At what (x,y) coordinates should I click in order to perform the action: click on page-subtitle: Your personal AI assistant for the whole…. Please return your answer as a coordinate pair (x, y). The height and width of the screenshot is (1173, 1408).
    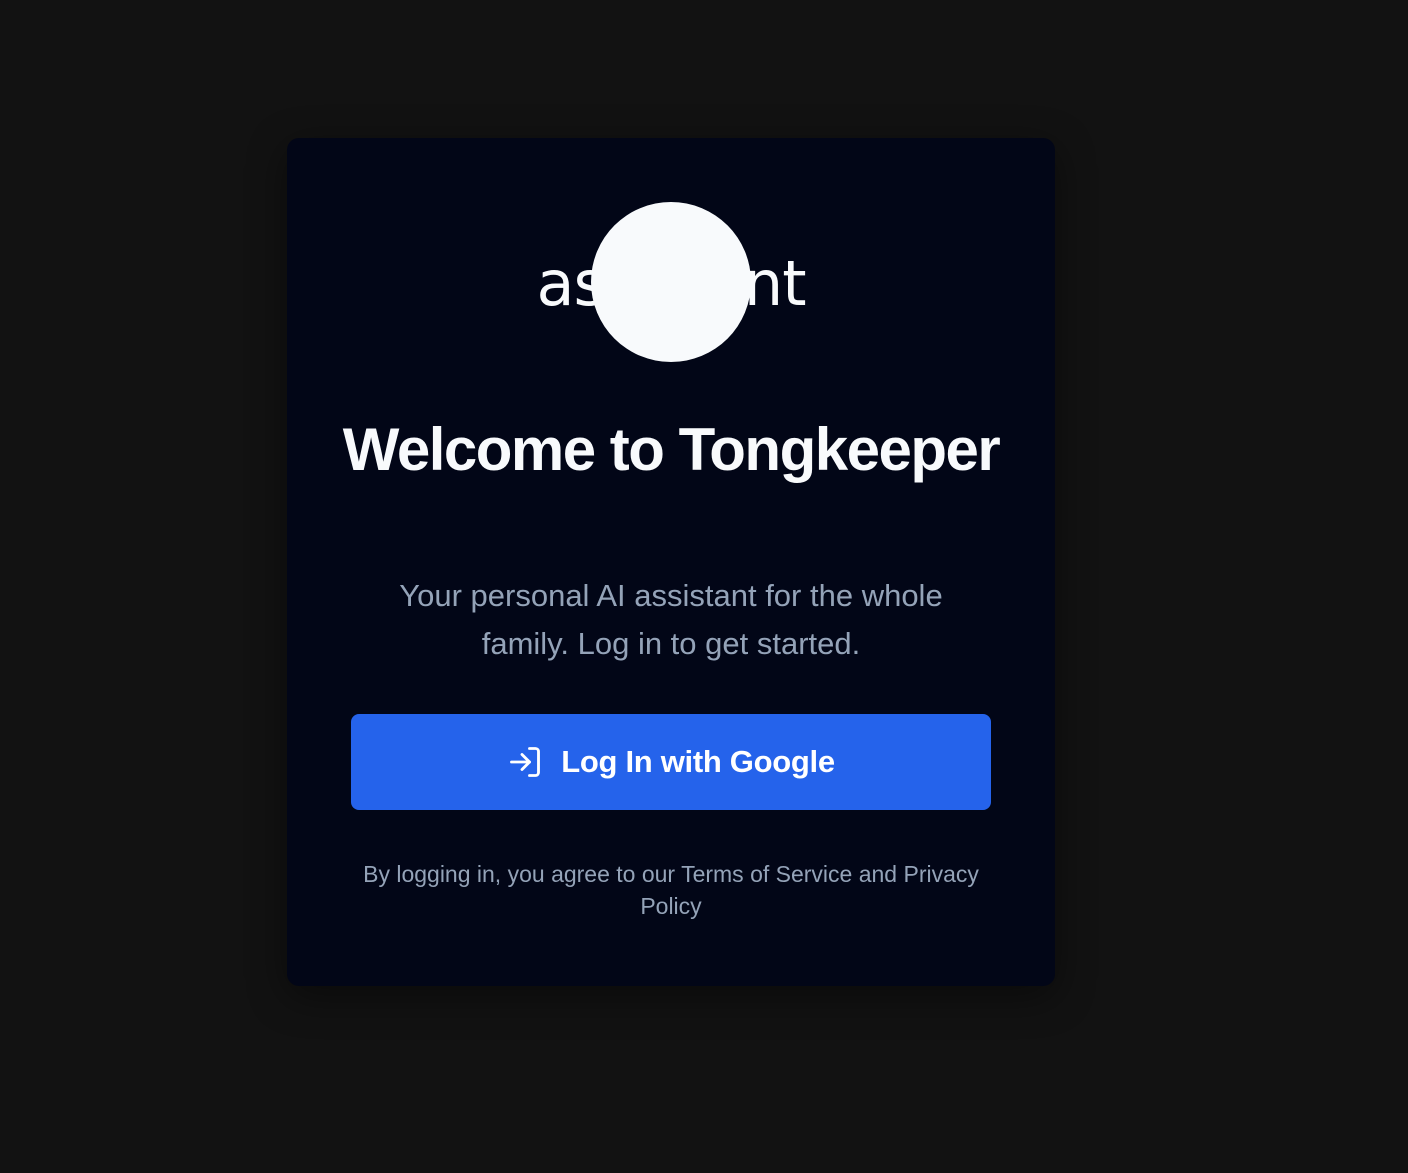
    Looking at the image, I should click on (671, 619).